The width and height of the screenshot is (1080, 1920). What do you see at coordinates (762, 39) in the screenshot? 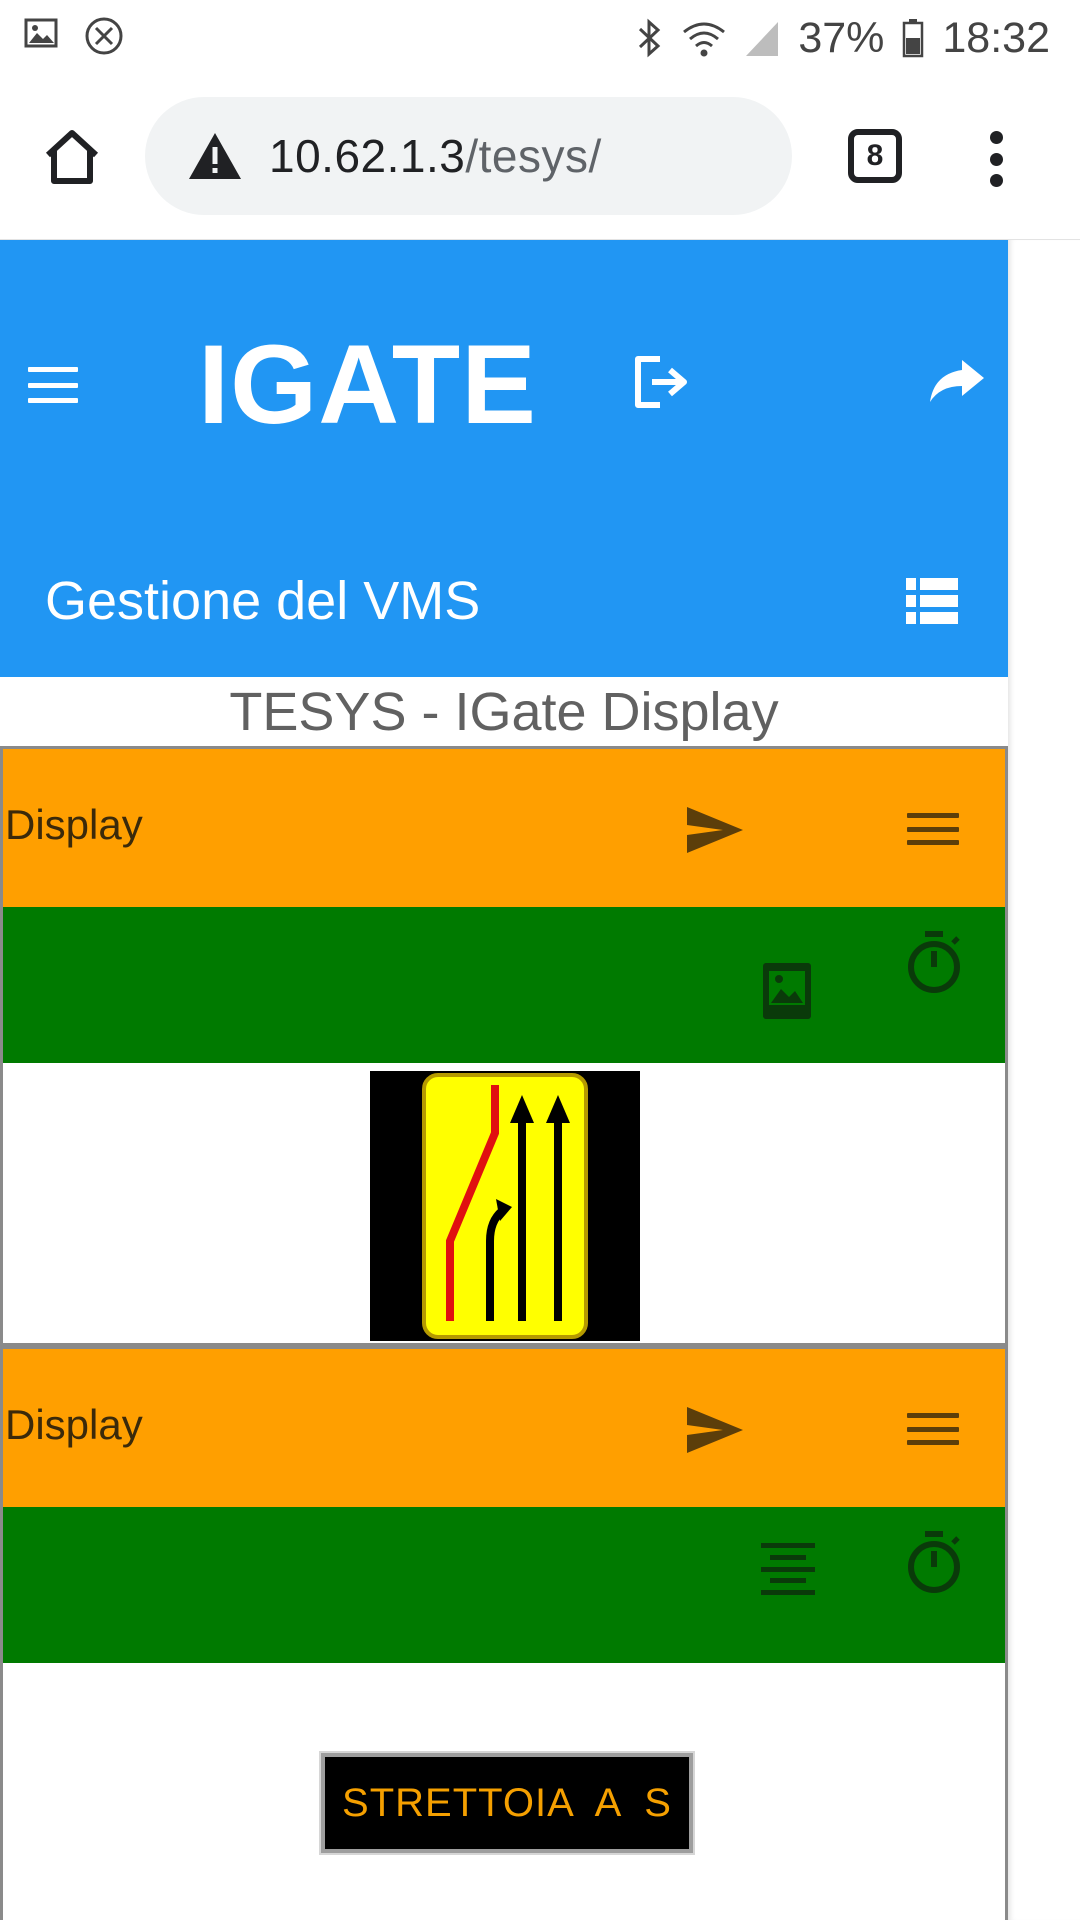
I see `cell-signal-icon` at bounding box center [762, 39].